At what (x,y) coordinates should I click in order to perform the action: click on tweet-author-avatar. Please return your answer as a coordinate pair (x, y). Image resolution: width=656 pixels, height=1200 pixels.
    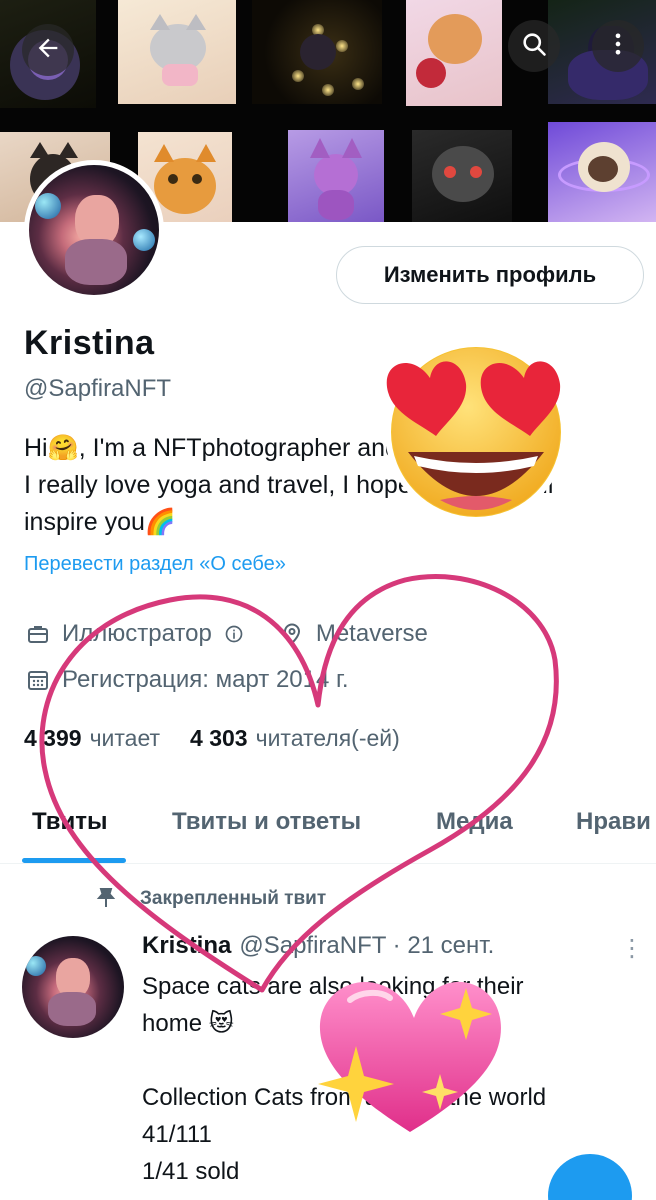
    Looking at the image, I should click on (73, 987).